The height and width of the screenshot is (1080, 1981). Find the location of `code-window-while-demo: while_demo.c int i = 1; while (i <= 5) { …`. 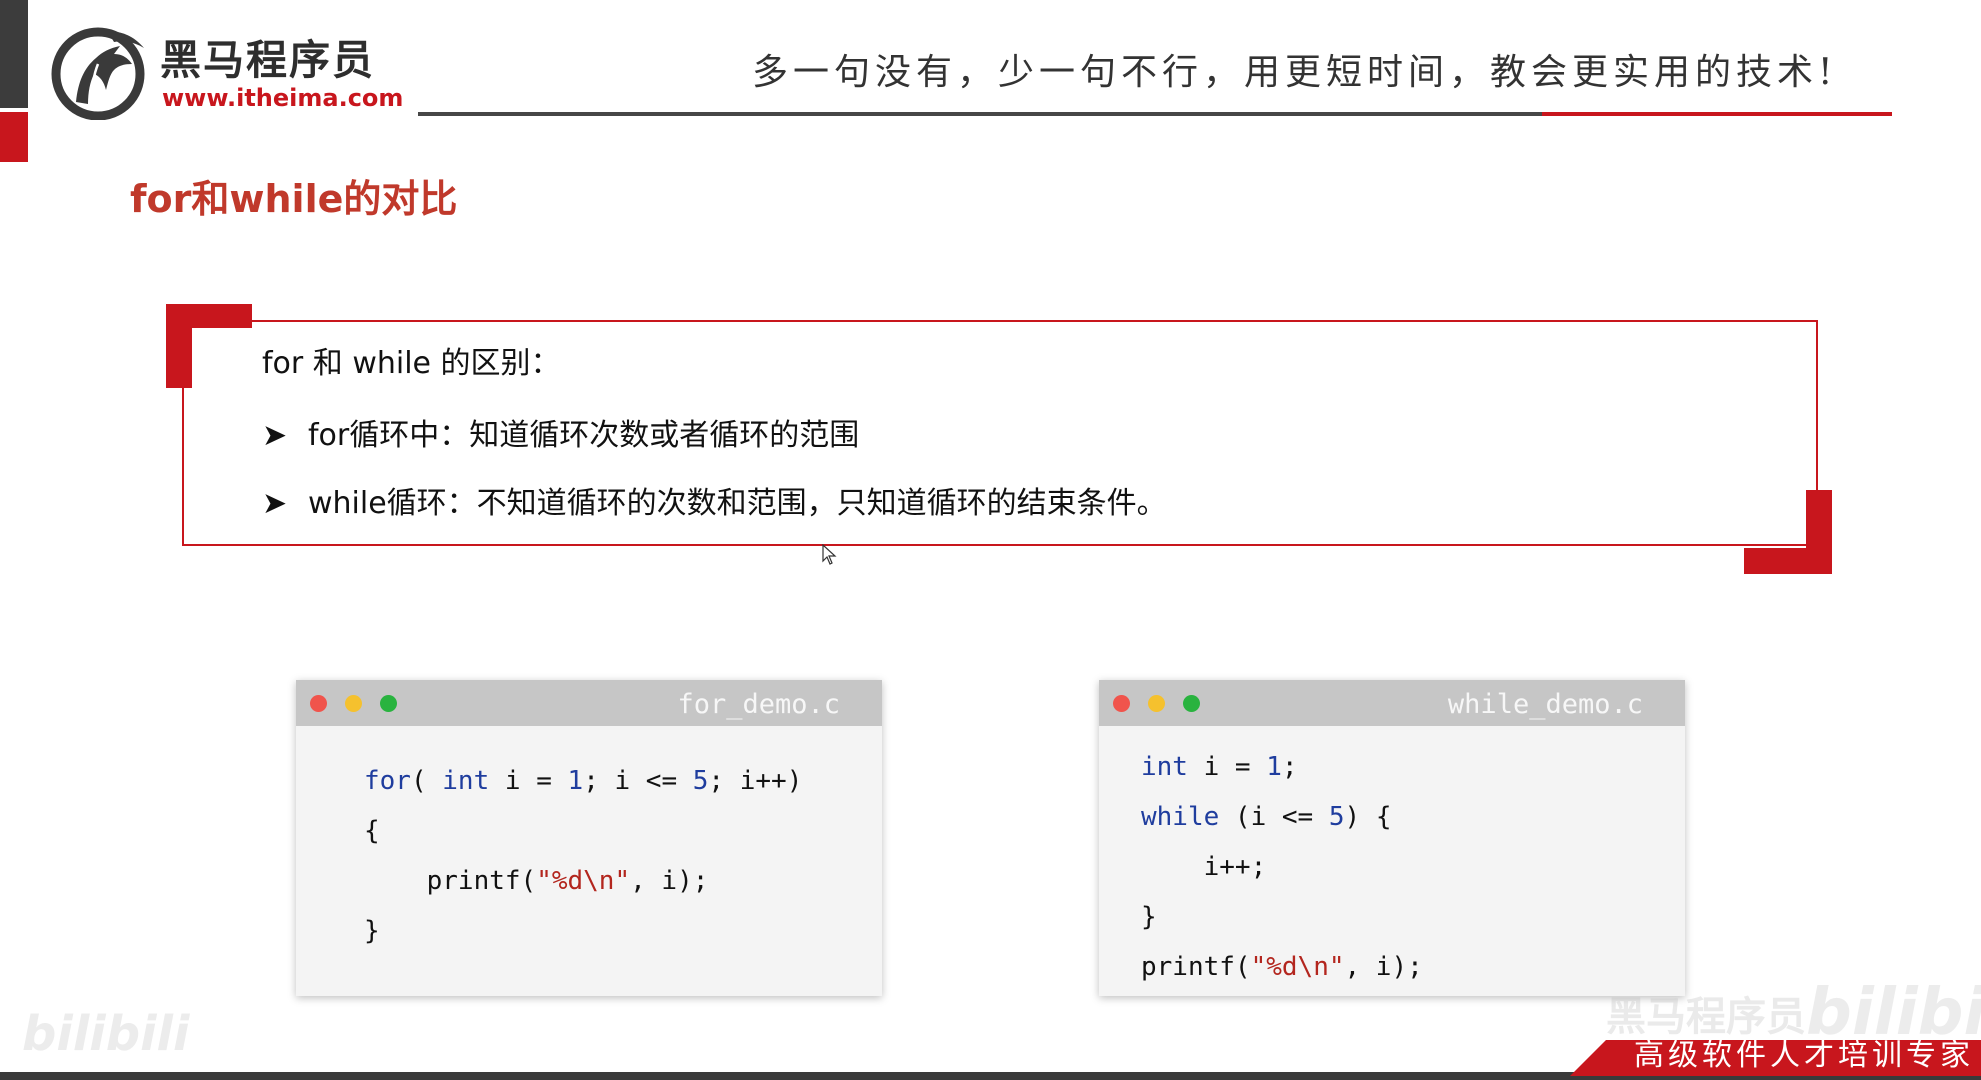

code-window-while-demo: while_demo.c int i = 1; while (i <= 5) { … is located at coordinates (1392, 838).